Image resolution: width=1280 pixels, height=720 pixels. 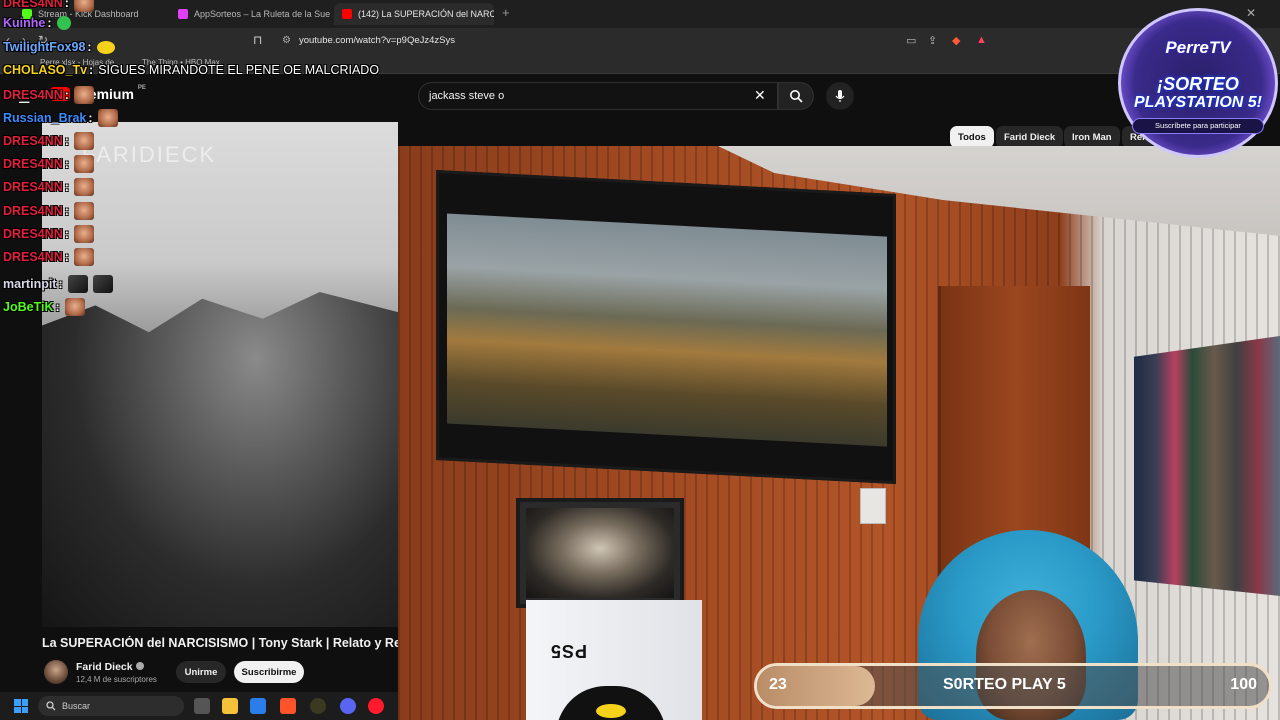 What do you see at coordinates (348, 706) in the screenshot?
I see `discord-icon` at bounding box center [348, 706].